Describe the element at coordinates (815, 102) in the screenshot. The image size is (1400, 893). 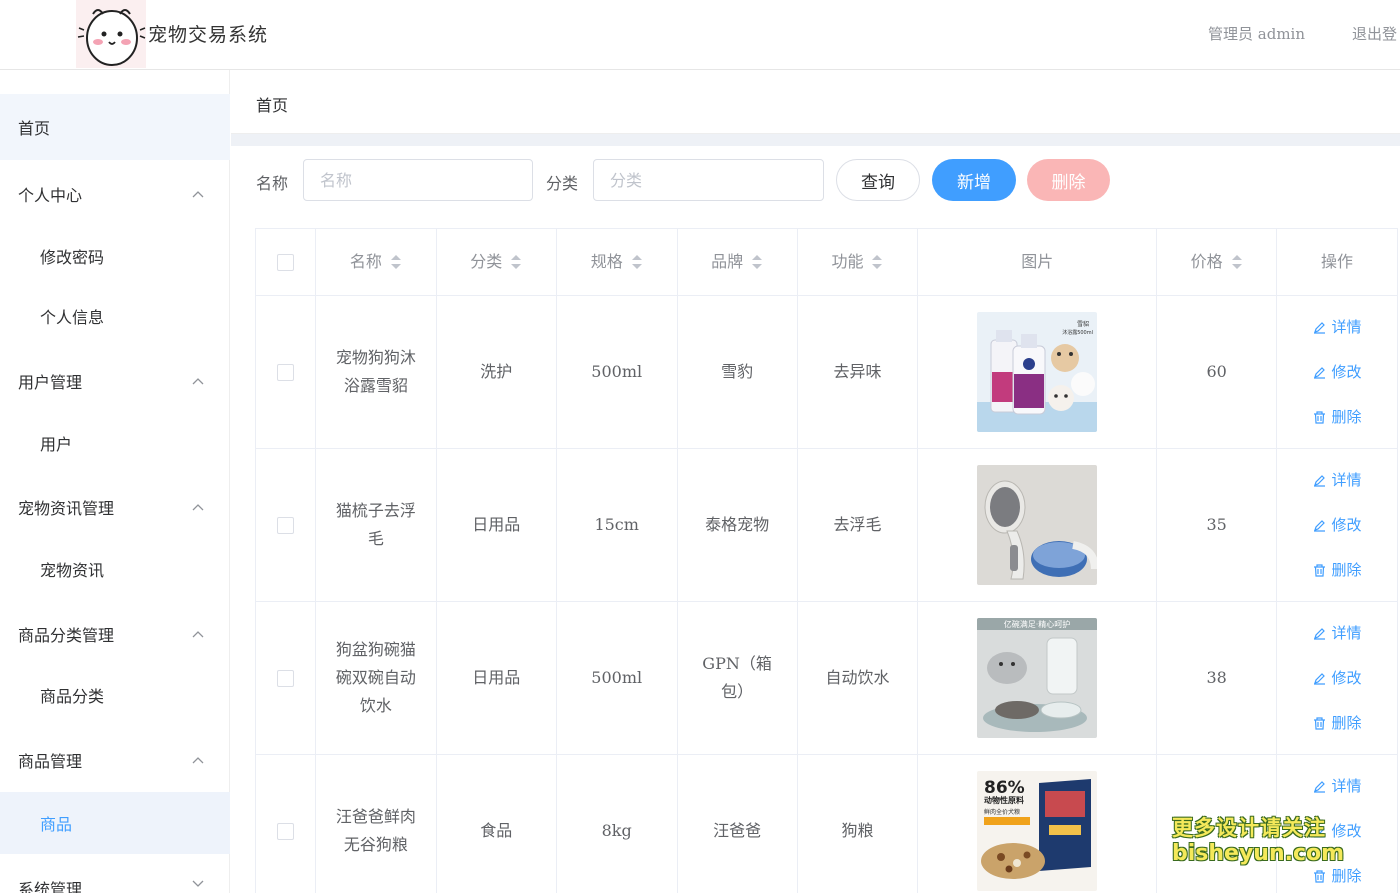
I see `breadcrumb: 首页` at that location.